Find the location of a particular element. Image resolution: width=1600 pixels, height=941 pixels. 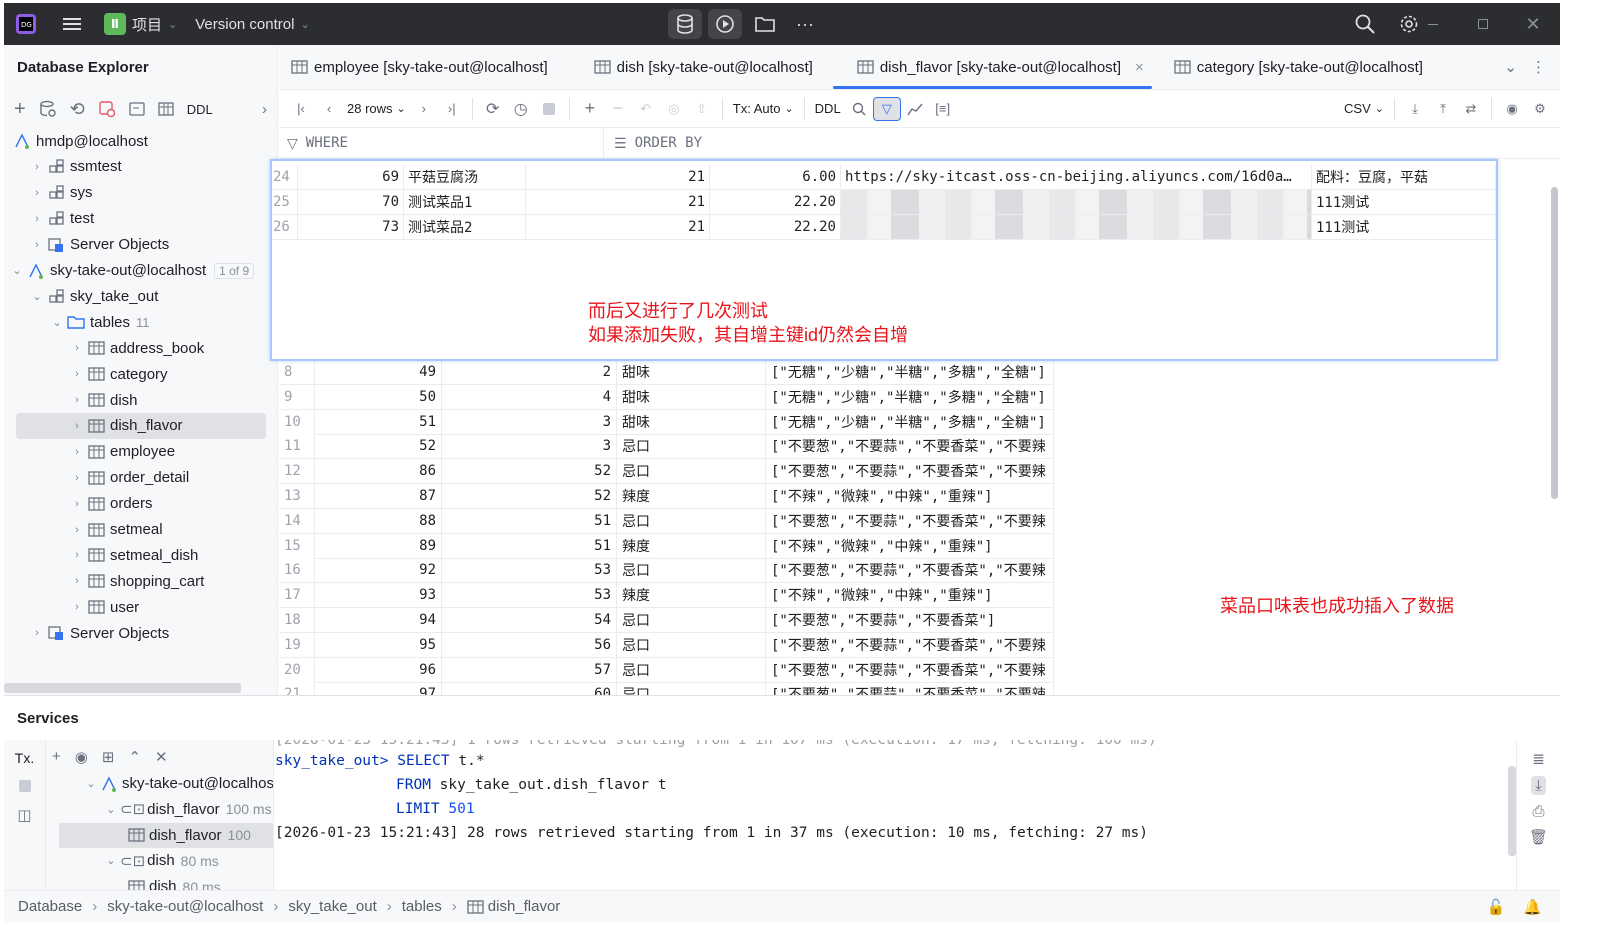

close-icon: ✕ is located at coordinates (1533, 24).